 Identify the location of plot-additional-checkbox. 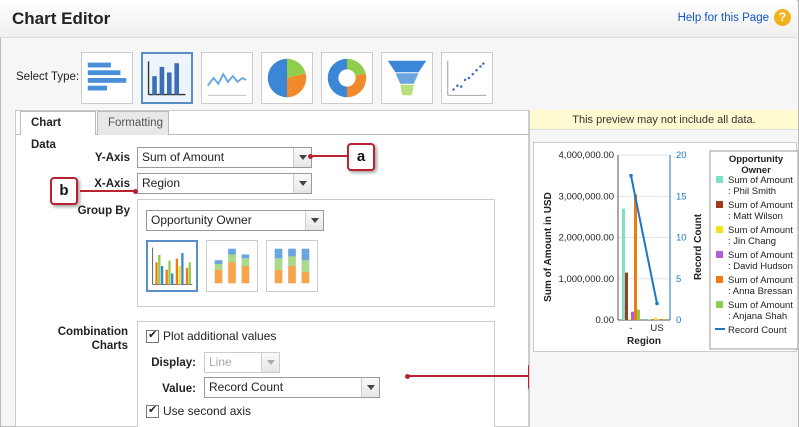
(152, 335).